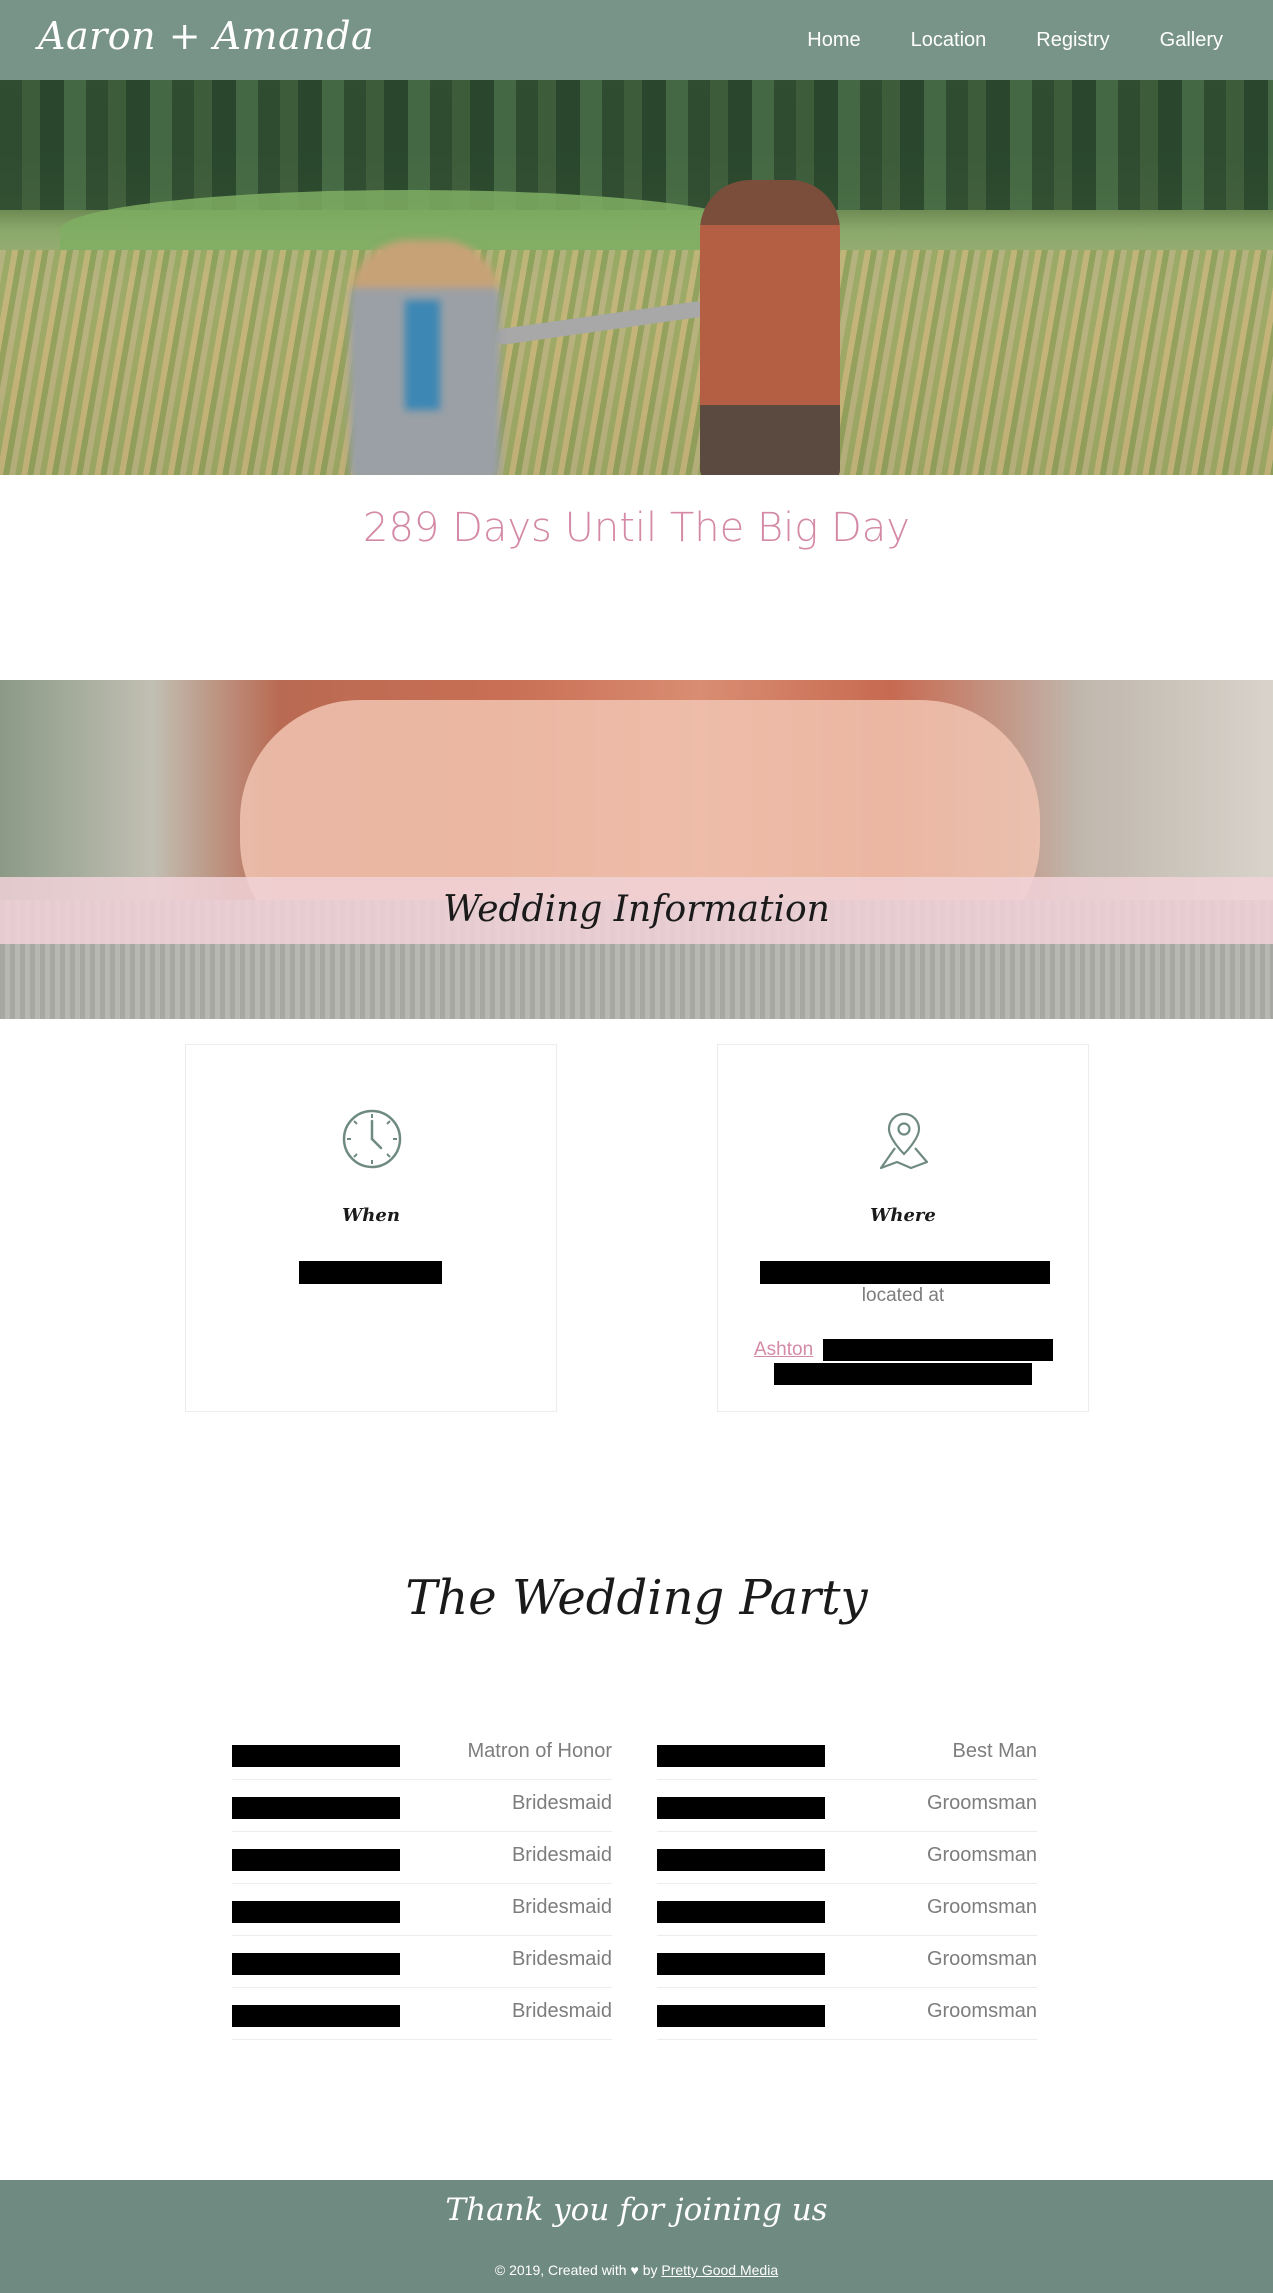 The image size is (1273, 2293). Describe the element at coordinates (636, 528) in the screenshot. I see `countdown-text: 289 Days Until The Big Day` at that location.